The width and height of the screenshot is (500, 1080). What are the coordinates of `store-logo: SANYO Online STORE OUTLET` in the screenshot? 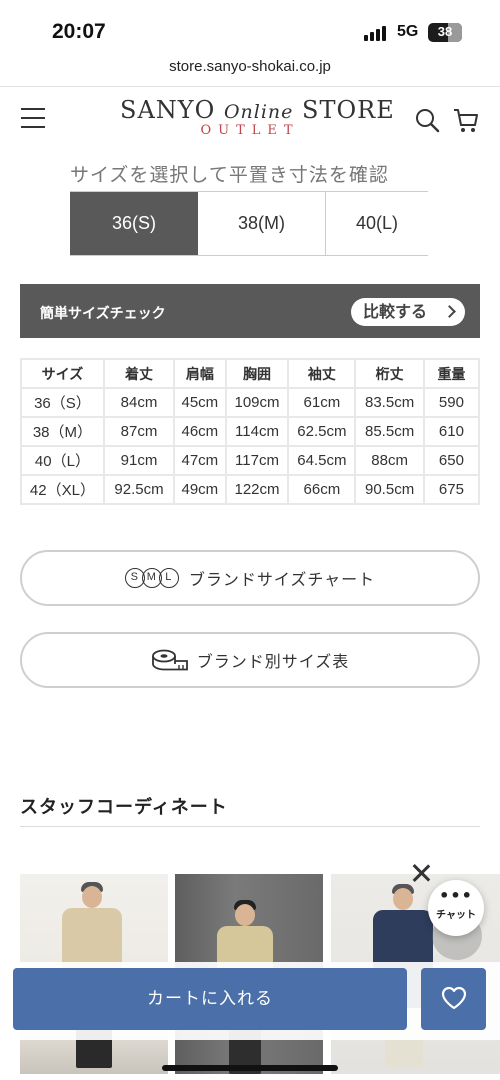 It's located at (257, 117).